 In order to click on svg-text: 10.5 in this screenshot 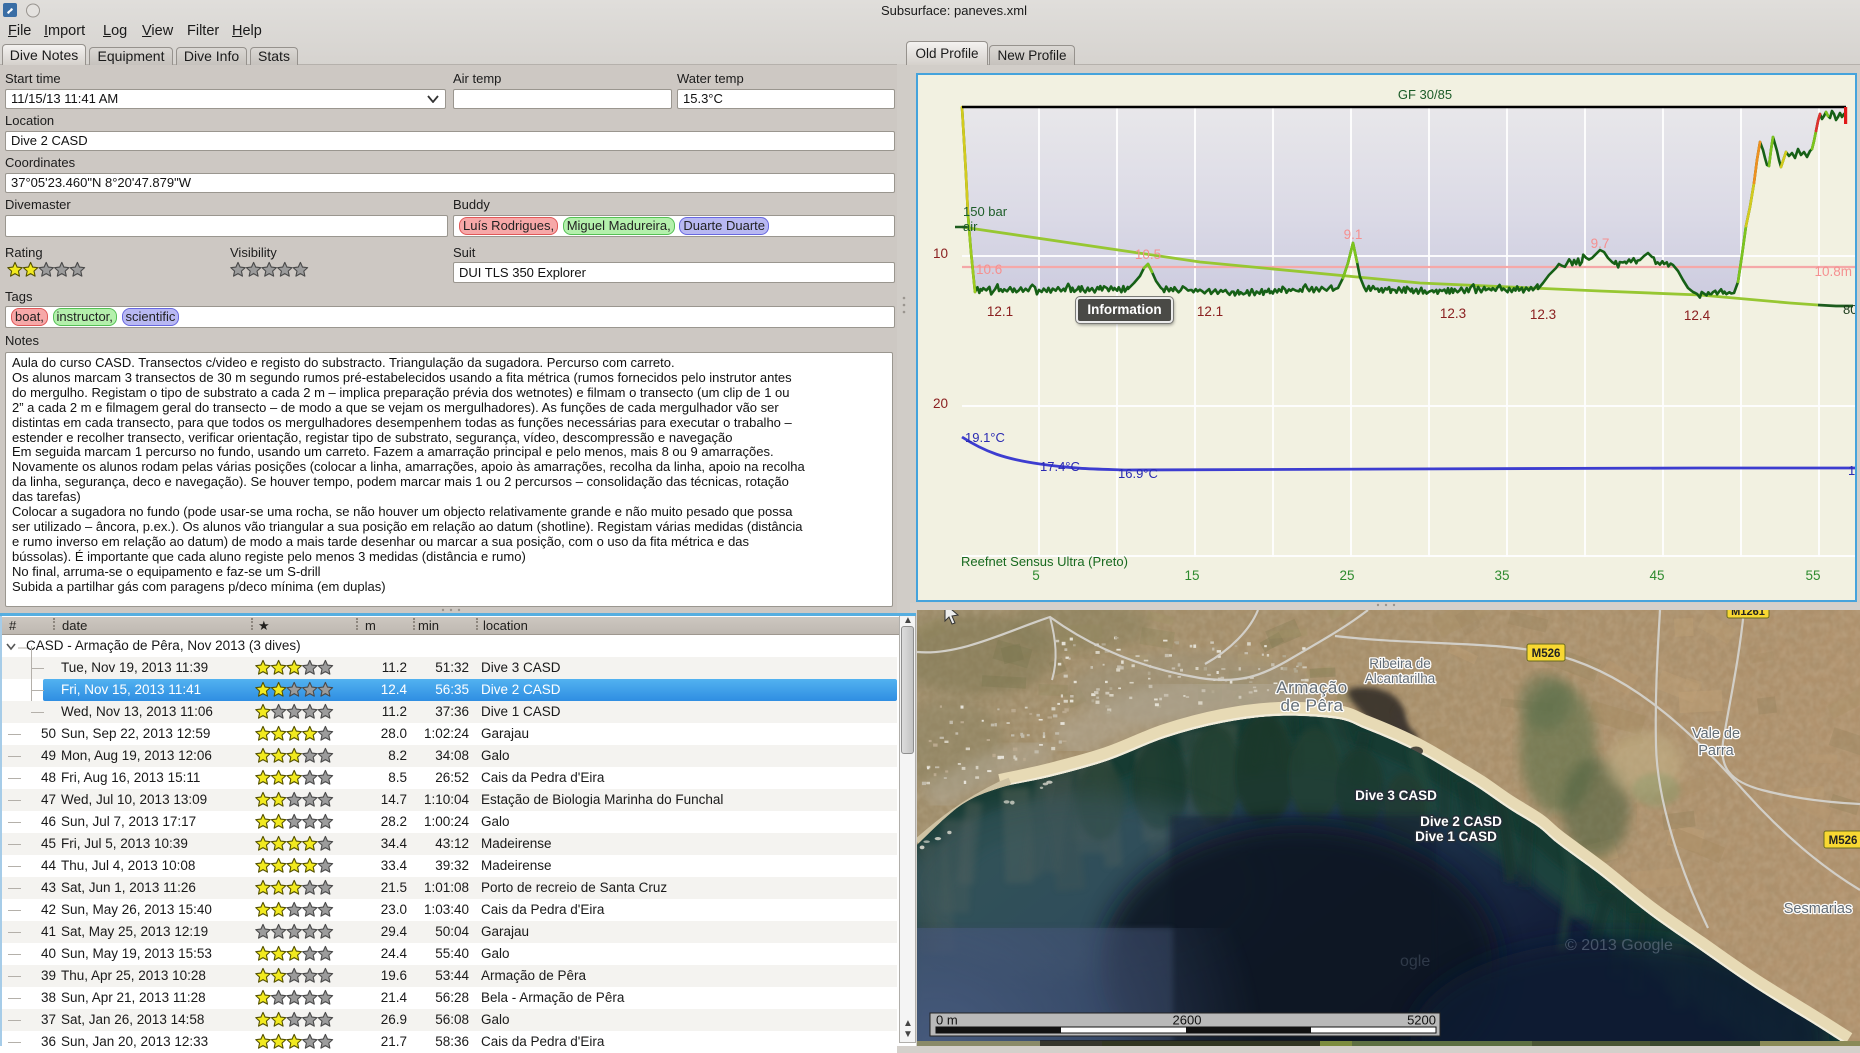, I will do `click(1148, 254)`.